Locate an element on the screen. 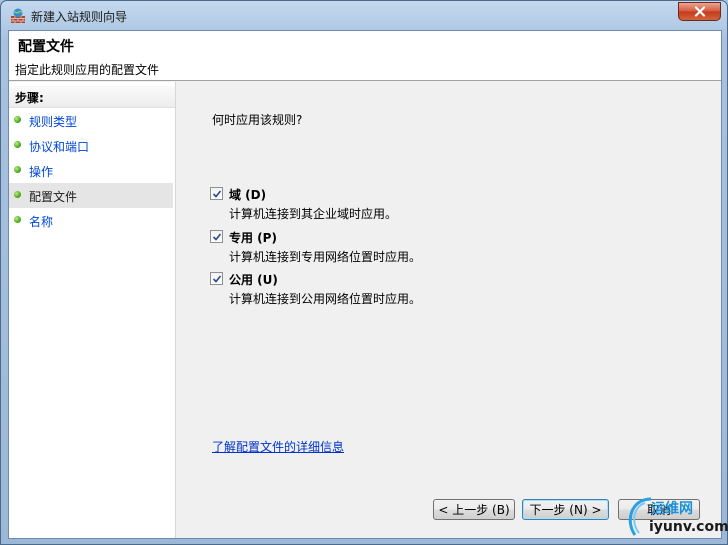  close-button is located at coordinates (699, 11).